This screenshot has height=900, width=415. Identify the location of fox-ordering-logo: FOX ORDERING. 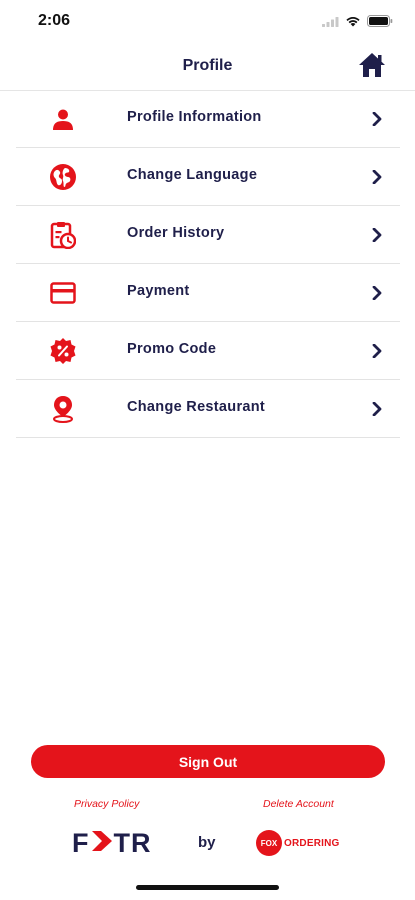
(298, 843).